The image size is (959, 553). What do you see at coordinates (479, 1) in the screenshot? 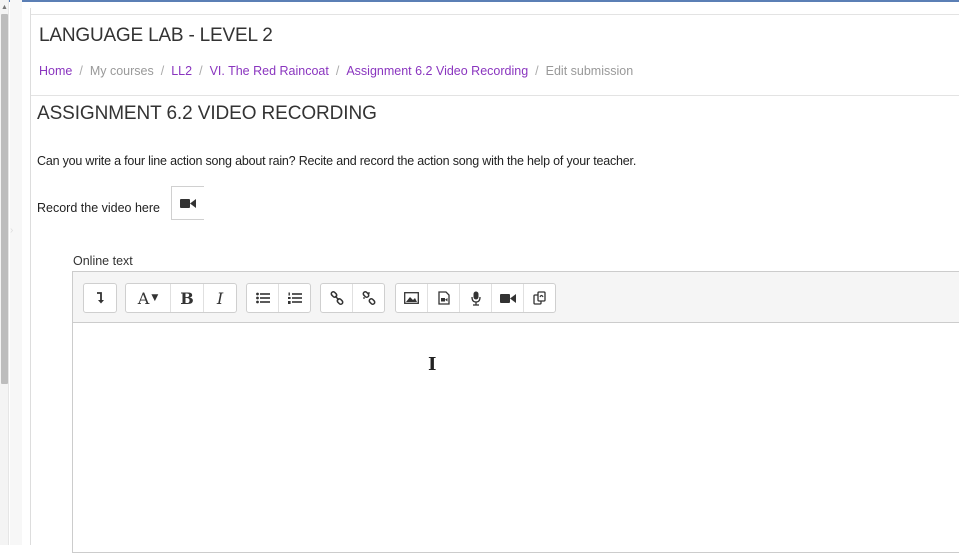
I see `top-border` at bounding box center [479, 1].